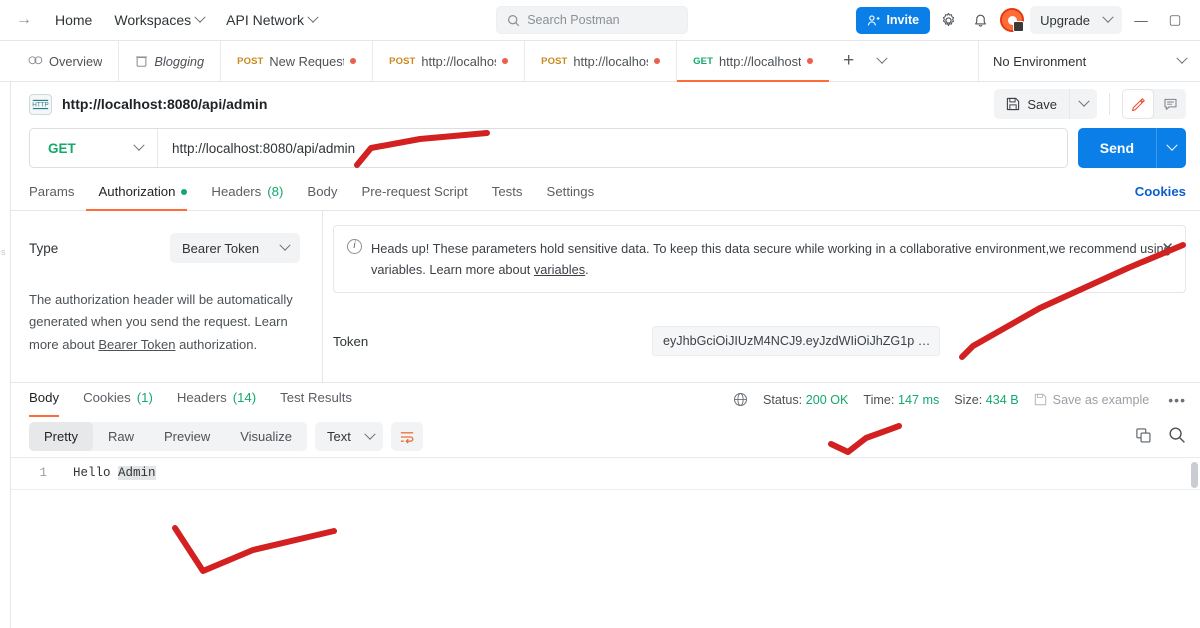  Describe the element at coordinates (1141, 20) in the screenshot. I see `minimize-window-button: —` at that location.